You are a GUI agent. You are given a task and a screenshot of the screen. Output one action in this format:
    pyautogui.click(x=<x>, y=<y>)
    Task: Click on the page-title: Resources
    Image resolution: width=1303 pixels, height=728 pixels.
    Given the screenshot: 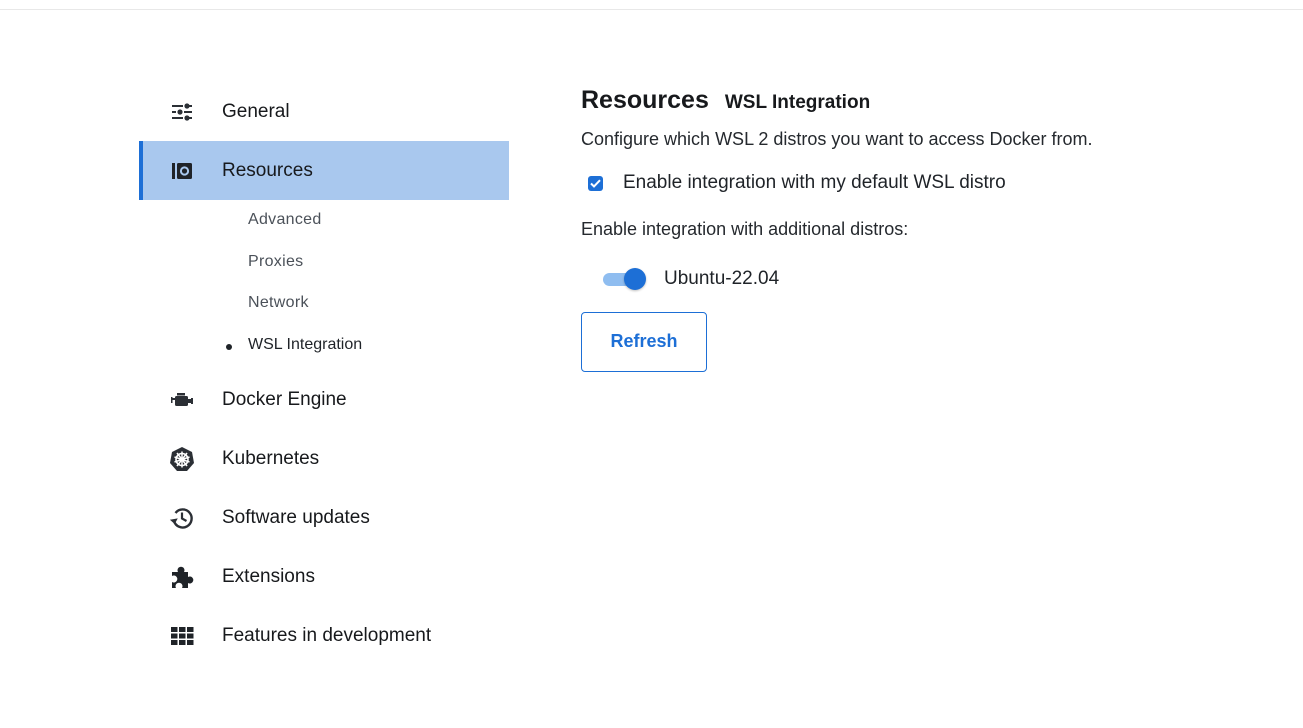 What is the action you would take?
    pyautogui.click(x=645, y=100)
    